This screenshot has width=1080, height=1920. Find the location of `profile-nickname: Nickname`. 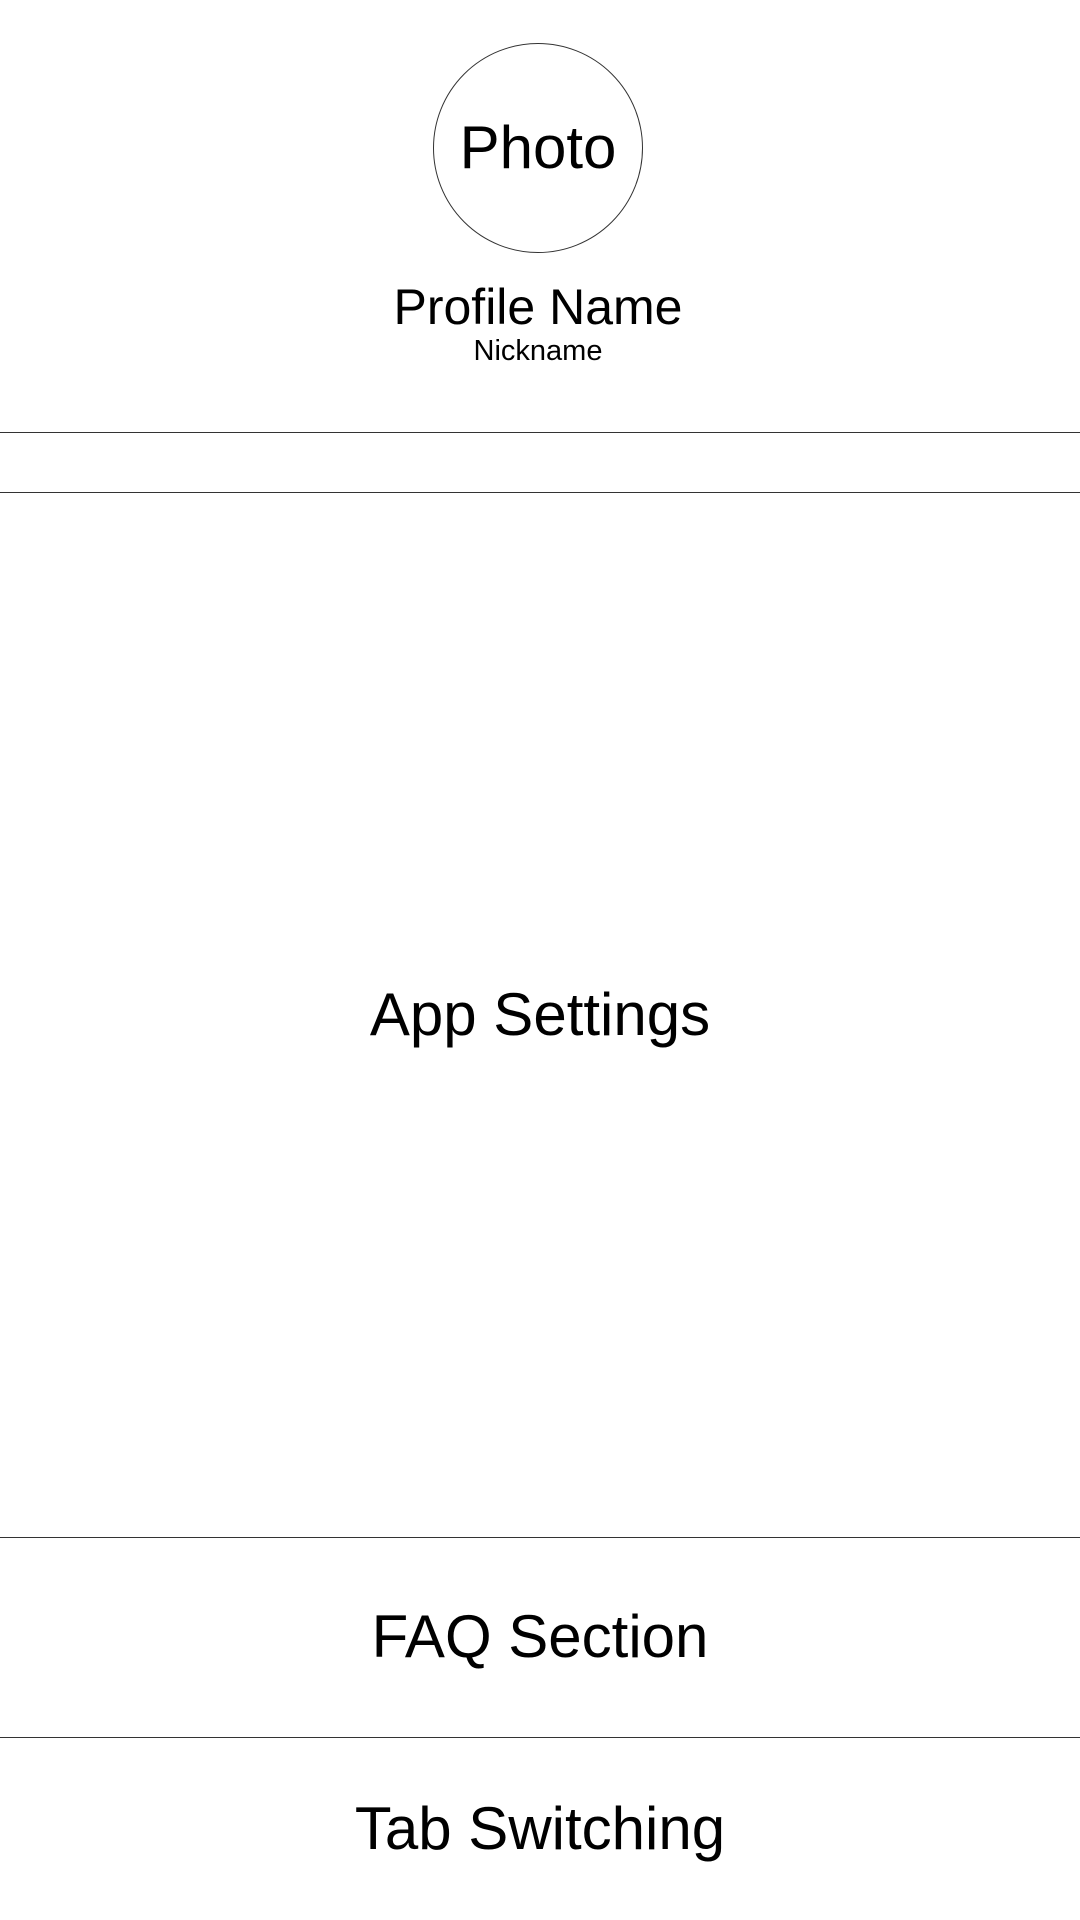

profile-nickname: Nickname is located at coordinates (538, 351).